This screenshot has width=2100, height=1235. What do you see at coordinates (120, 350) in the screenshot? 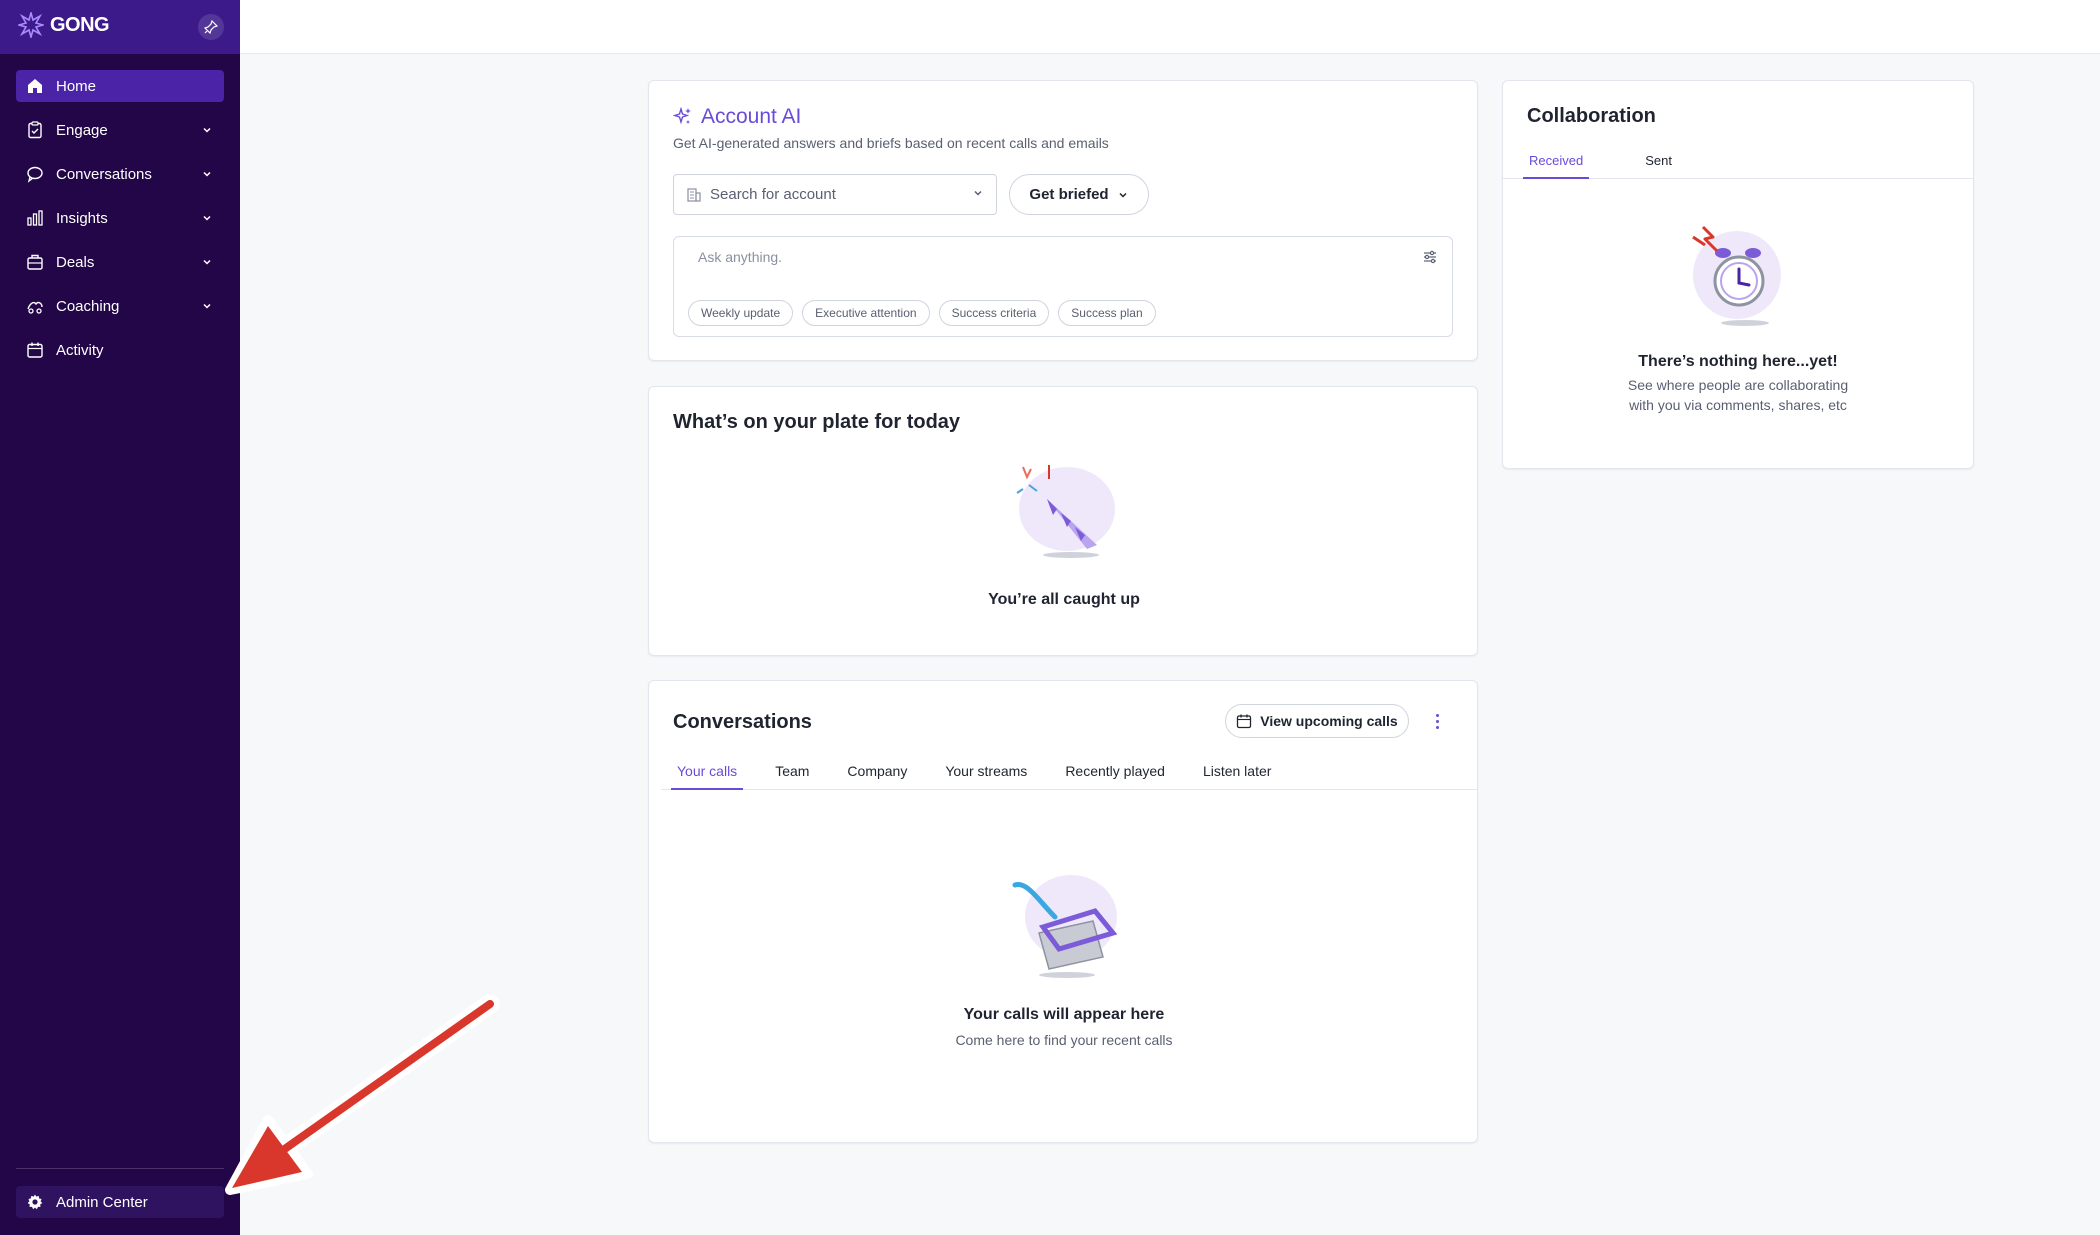
I see `sidebar-item-activity: Activity` at bounding box center [120, 350].